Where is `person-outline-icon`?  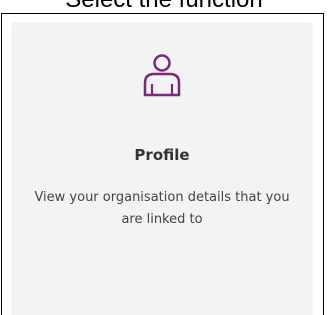 person-outline-icon is located at coordinates (162, 75).